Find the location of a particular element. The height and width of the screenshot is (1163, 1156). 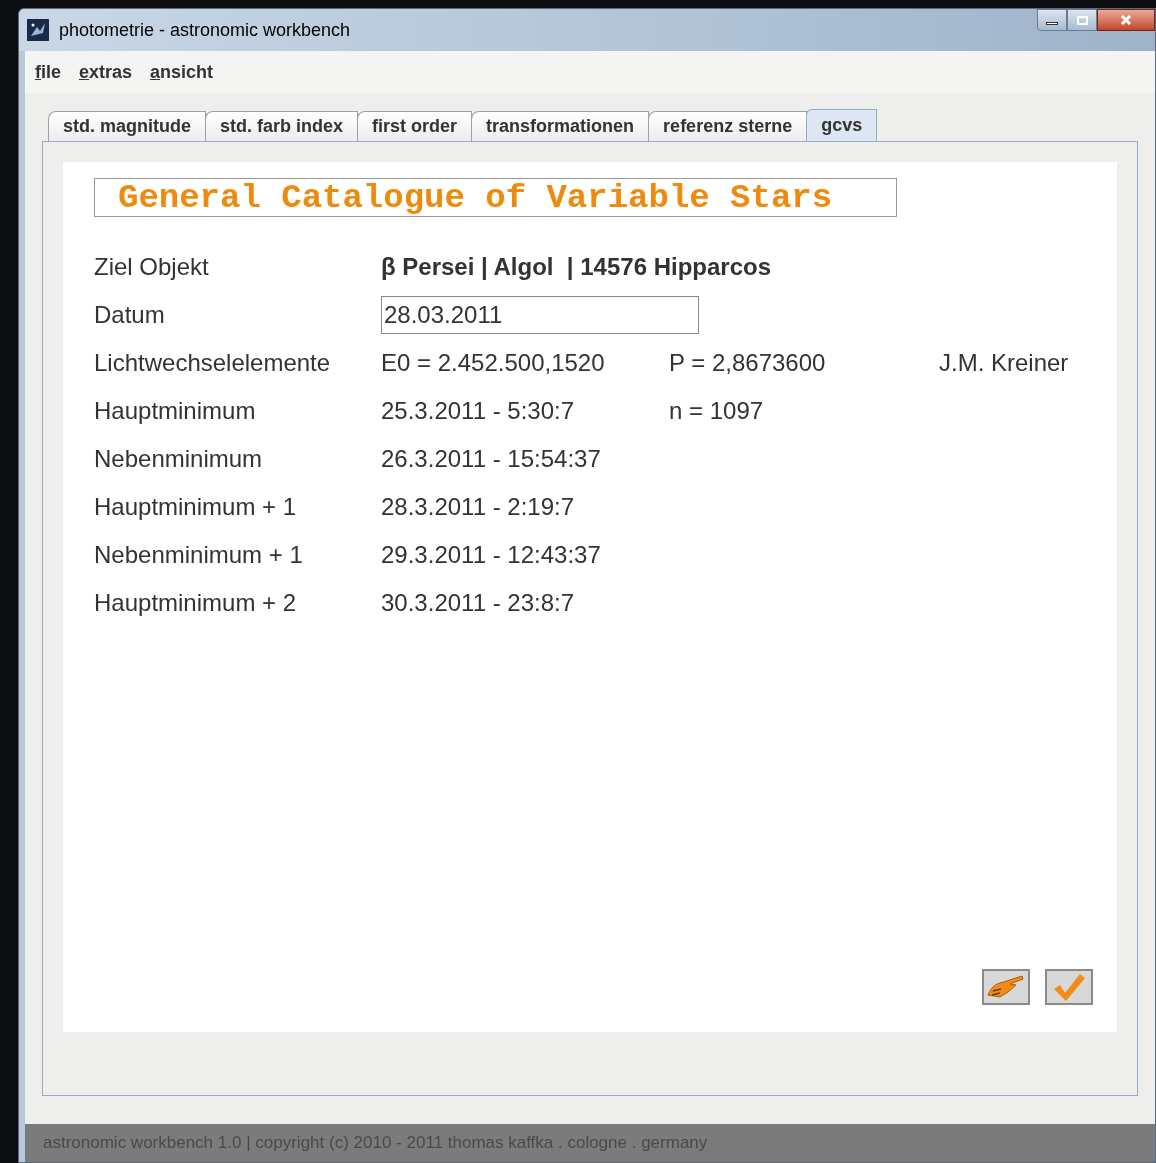

field-label: Lichtwechselelemente is located at coordinates (213, 363).